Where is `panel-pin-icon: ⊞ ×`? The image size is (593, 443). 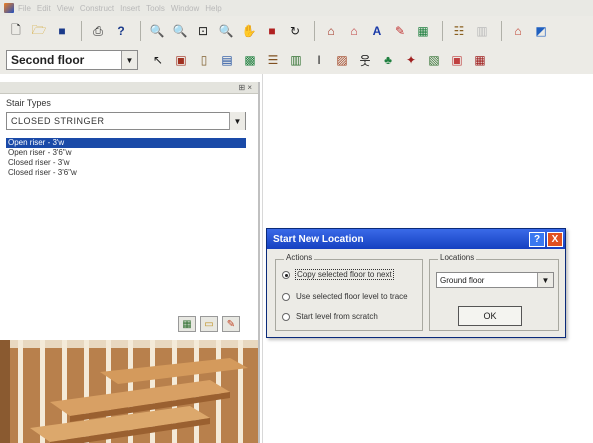
panel-pin-icon: ⊞ × is located at coordinates (245, 87).